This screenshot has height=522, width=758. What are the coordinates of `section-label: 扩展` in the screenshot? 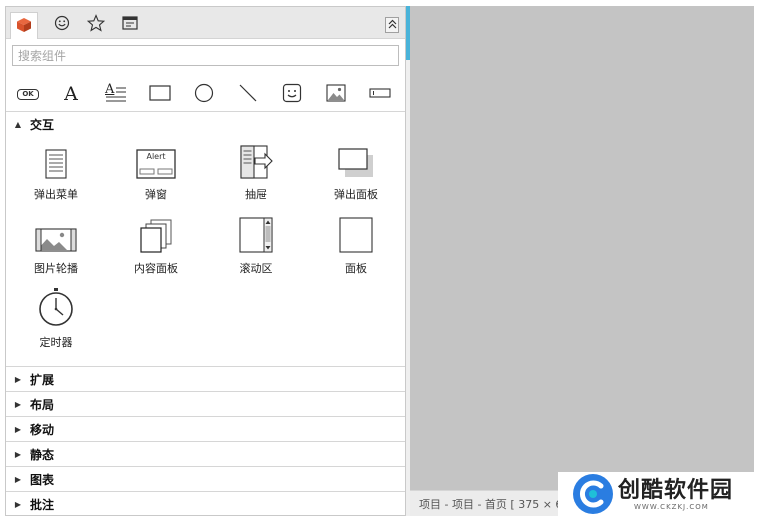 It's located at (42, 379).